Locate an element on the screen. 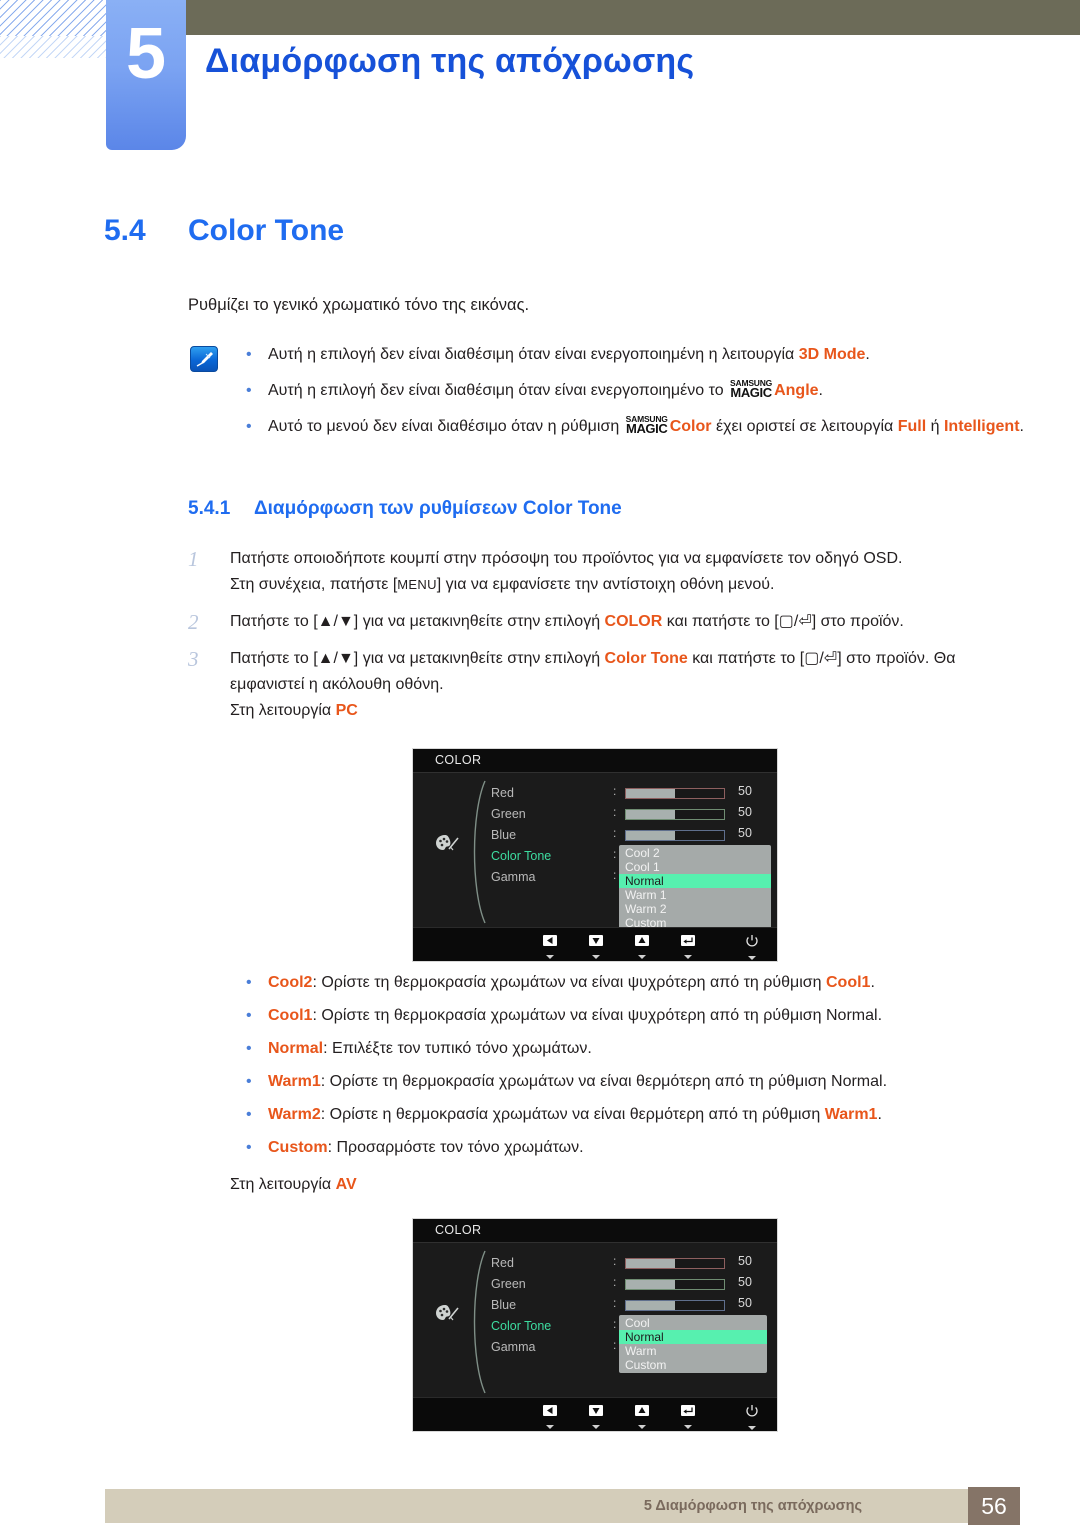  step-number: 2 is located at coordinates (193, 622).